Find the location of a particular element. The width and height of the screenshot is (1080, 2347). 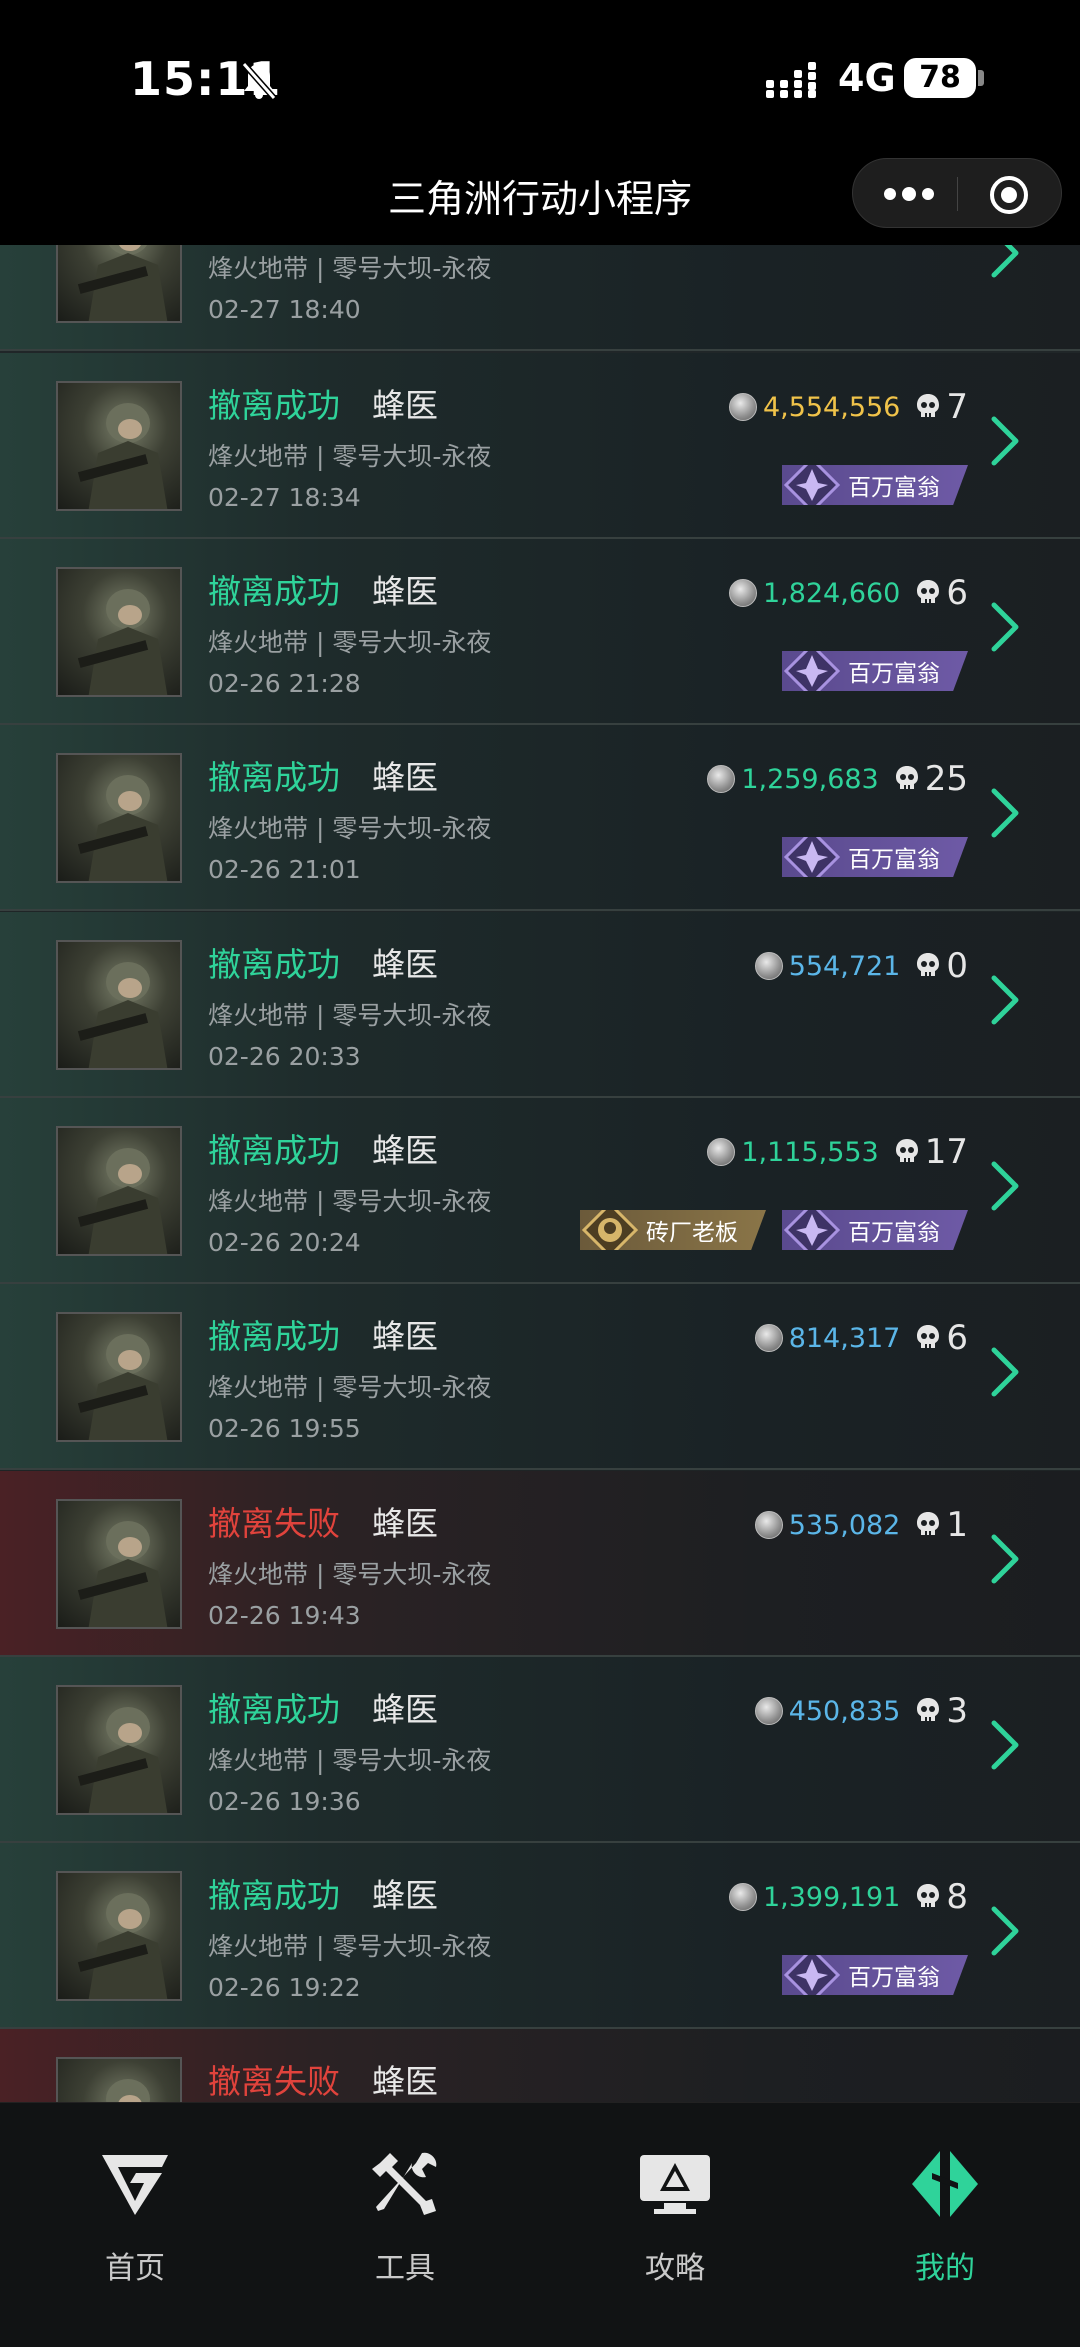

battery-level: 78 is located at coordinates (940, 77).